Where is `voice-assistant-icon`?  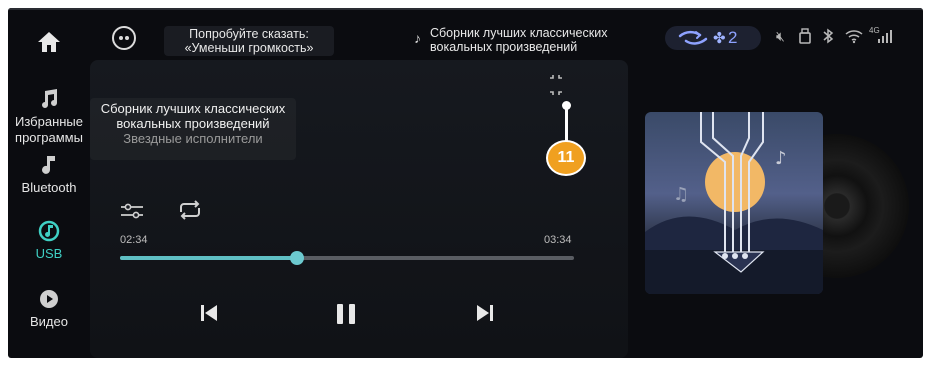 voice-assistant-icon is located at coordinates (124, 38).